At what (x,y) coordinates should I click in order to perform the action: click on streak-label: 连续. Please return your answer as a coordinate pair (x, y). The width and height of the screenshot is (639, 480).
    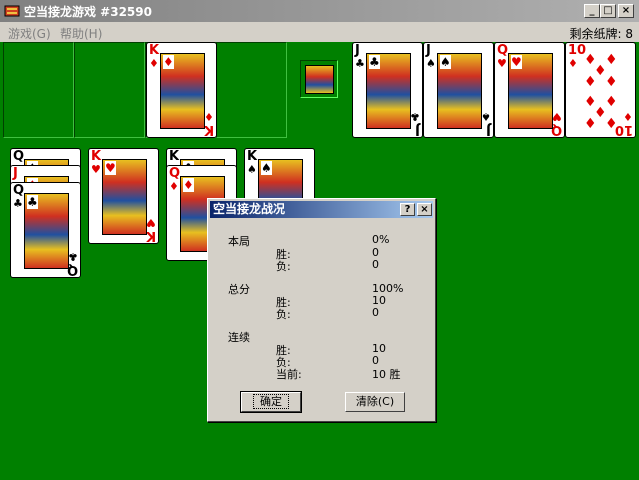
    Looking at the image, I should click on (239, 337).